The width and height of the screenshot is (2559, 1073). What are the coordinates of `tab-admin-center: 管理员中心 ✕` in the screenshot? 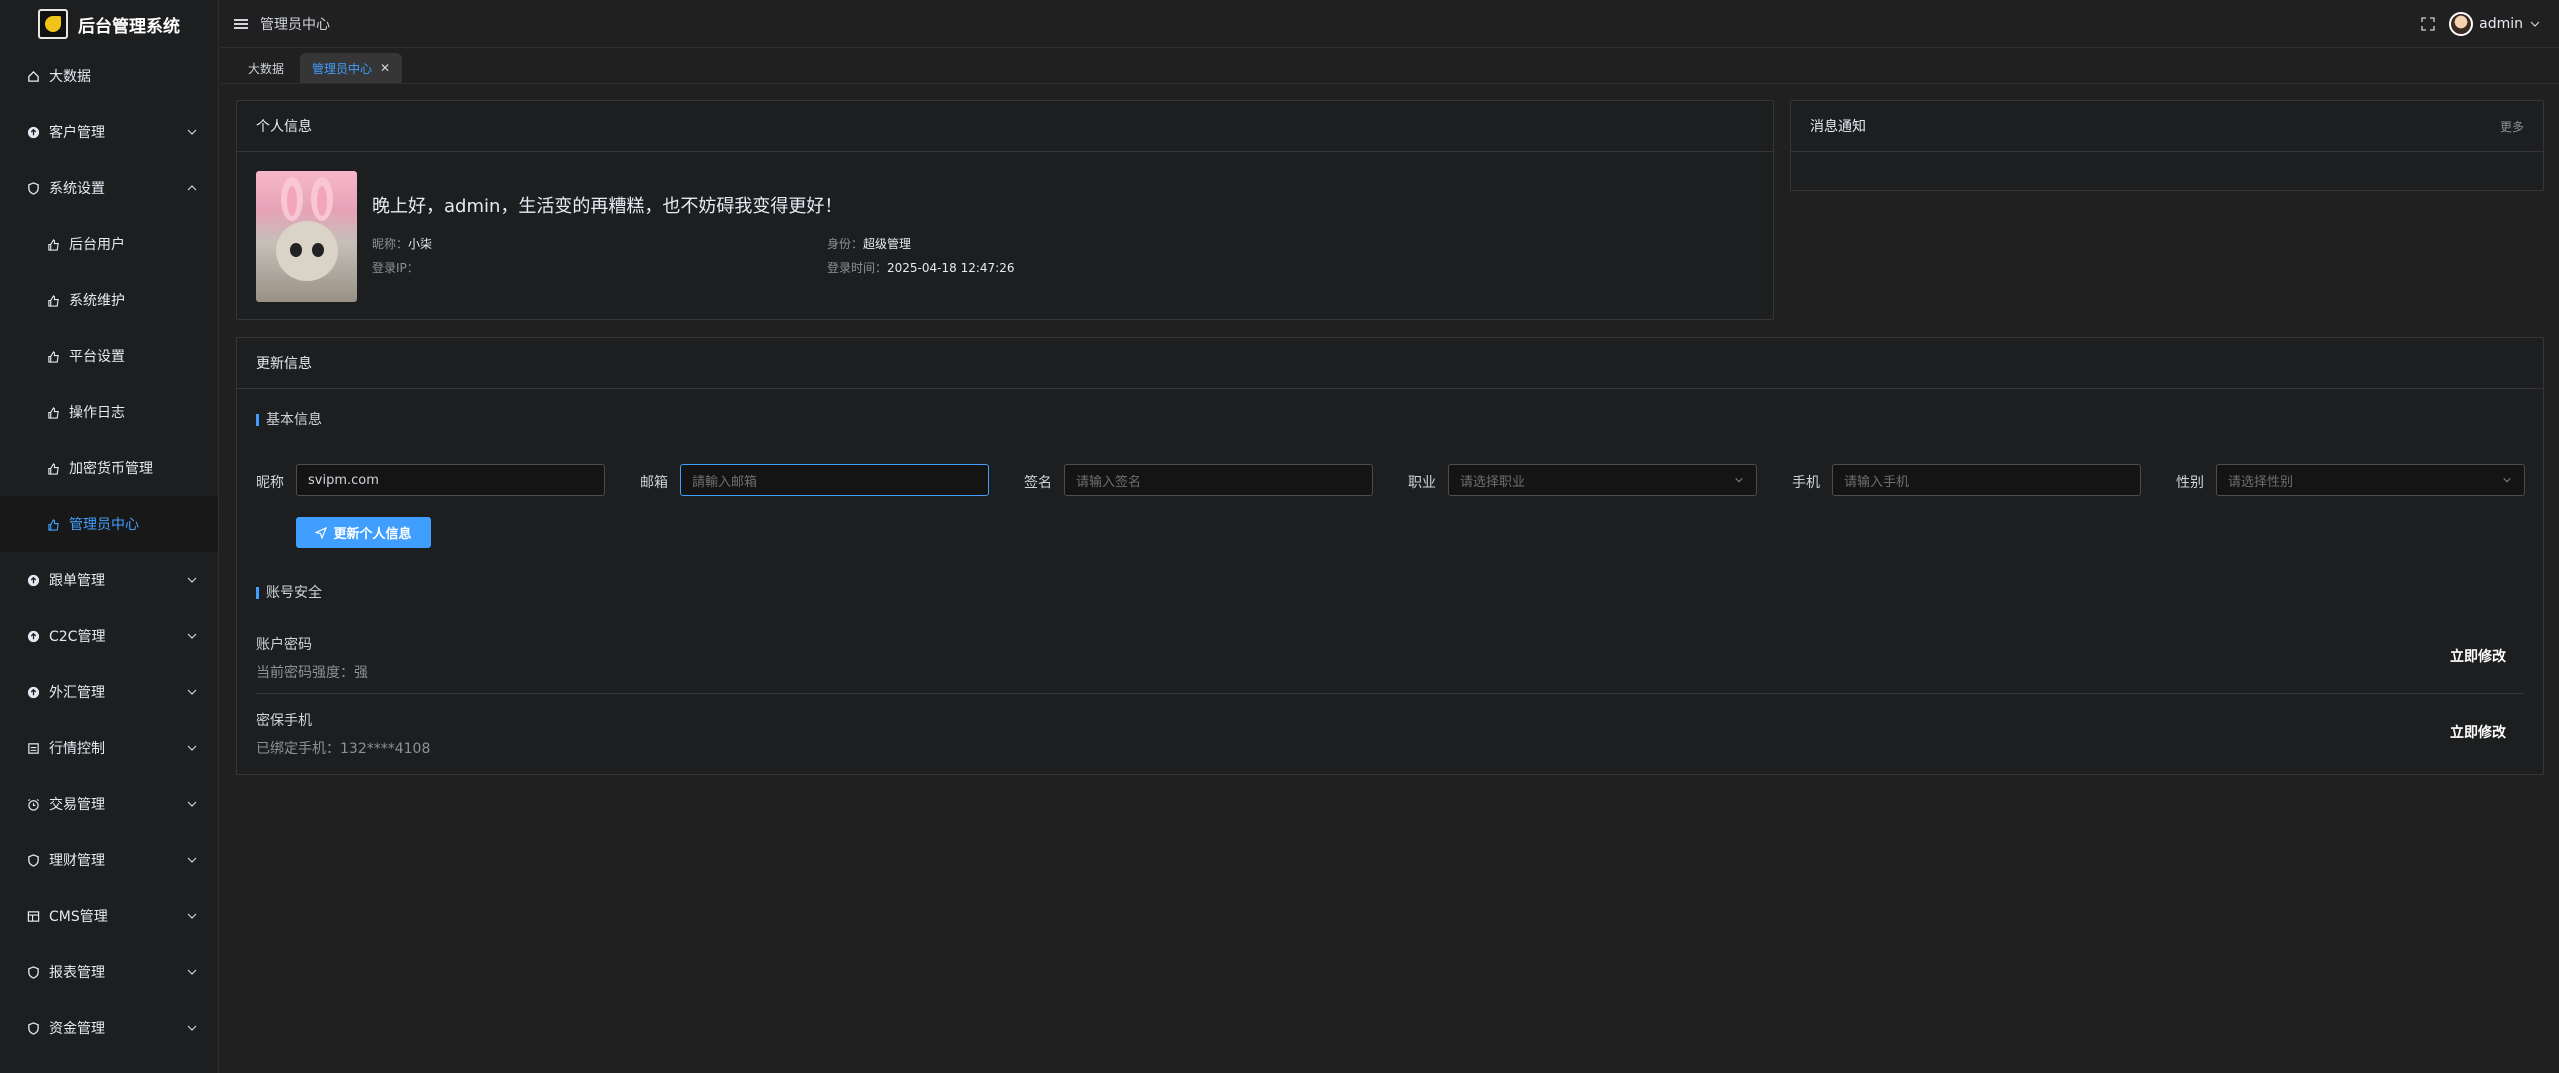 It's located at (351, 68).